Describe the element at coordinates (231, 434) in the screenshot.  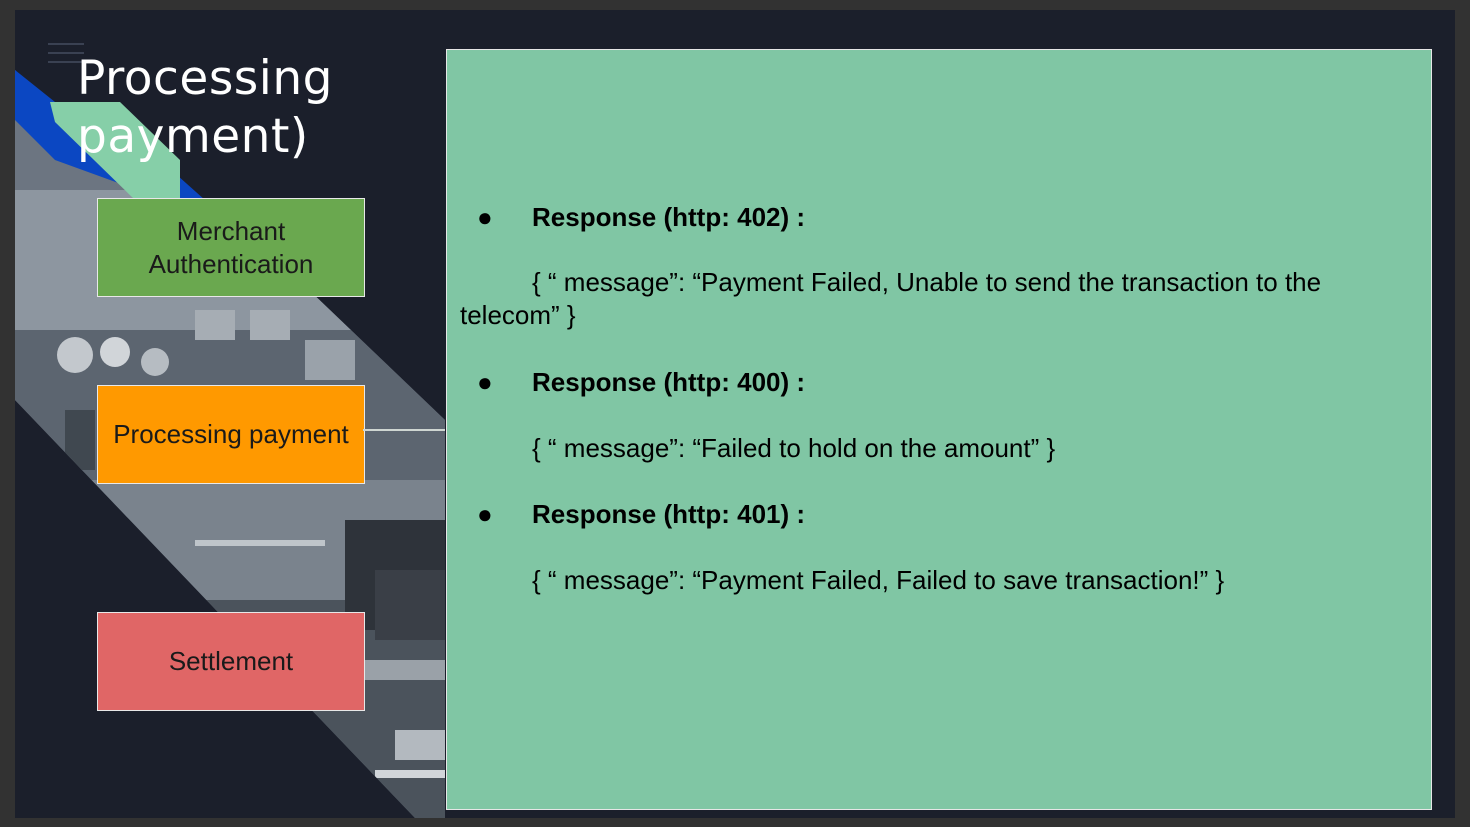
I see `step-processing-payment: Processing payment` at that location.